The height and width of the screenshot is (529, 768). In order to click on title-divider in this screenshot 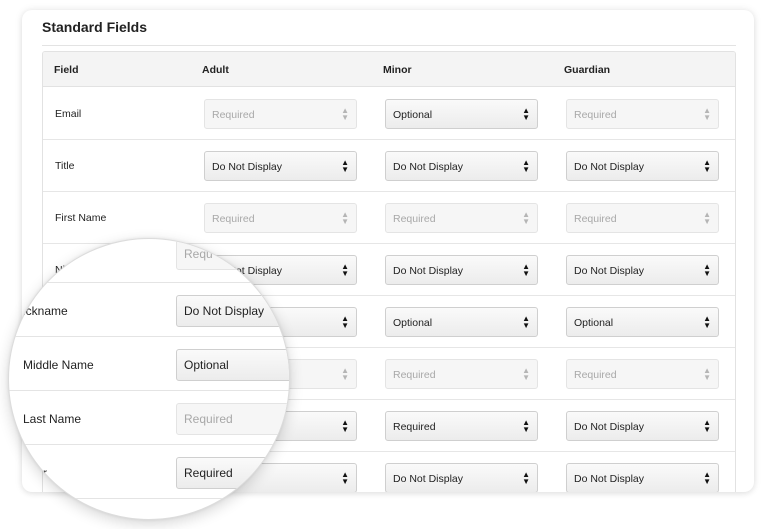, I will do `click(389, 45)`.